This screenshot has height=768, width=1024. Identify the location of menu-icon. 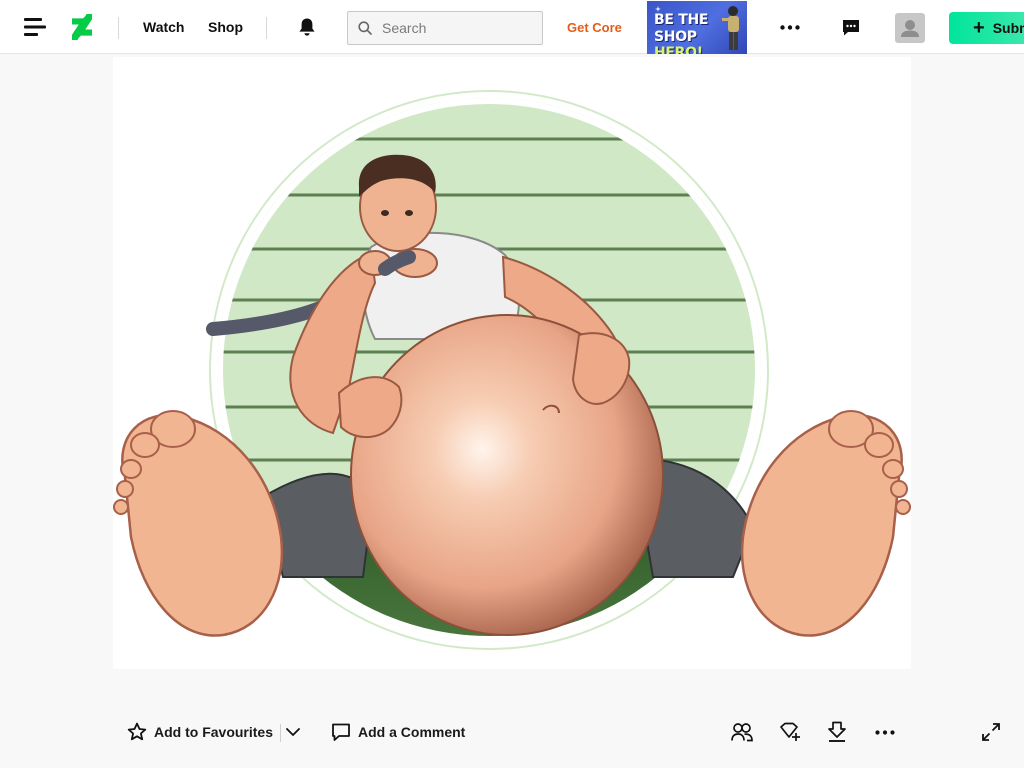
(36, 27).